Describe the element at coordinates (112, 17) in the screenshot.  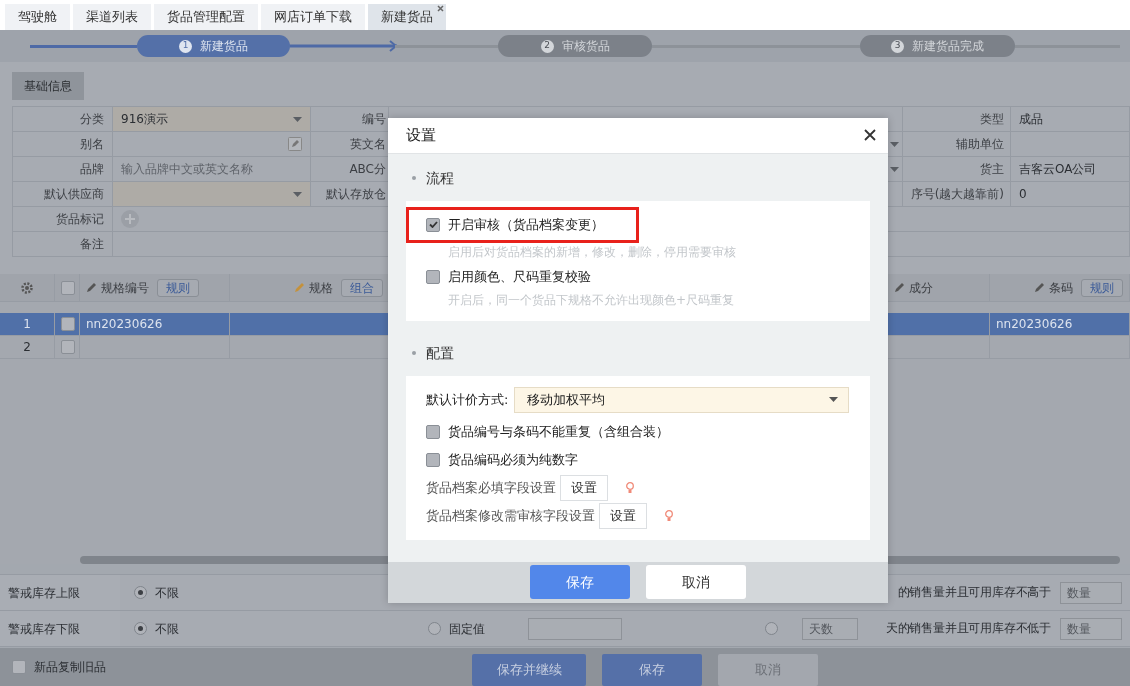
I see `tab: 渠道列表` at that location.